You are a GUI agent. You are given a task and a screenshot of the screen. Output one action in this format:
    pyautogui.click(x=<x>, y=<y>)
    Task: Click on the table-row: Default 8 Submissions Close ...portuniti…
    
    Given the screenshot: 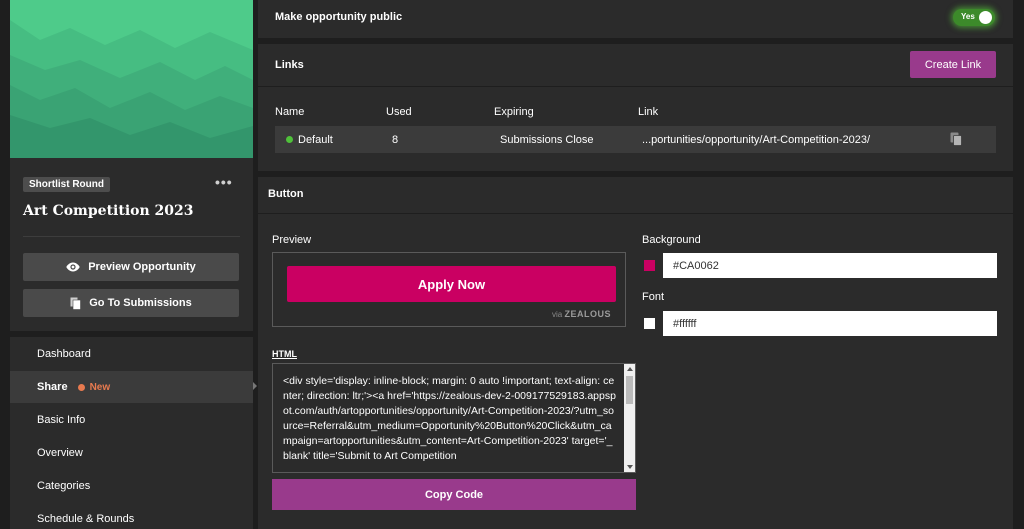 What is the action you would take?
    pyautogui.click(x=635, y=139)
    